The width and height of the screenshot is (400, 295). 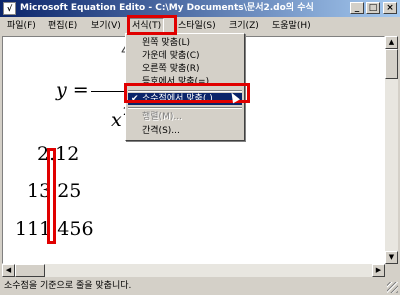 What do you see at coordinates (54, 191) in the screenshot?
I see `number-row-2: 13.25` at bounding box center [54, 191].